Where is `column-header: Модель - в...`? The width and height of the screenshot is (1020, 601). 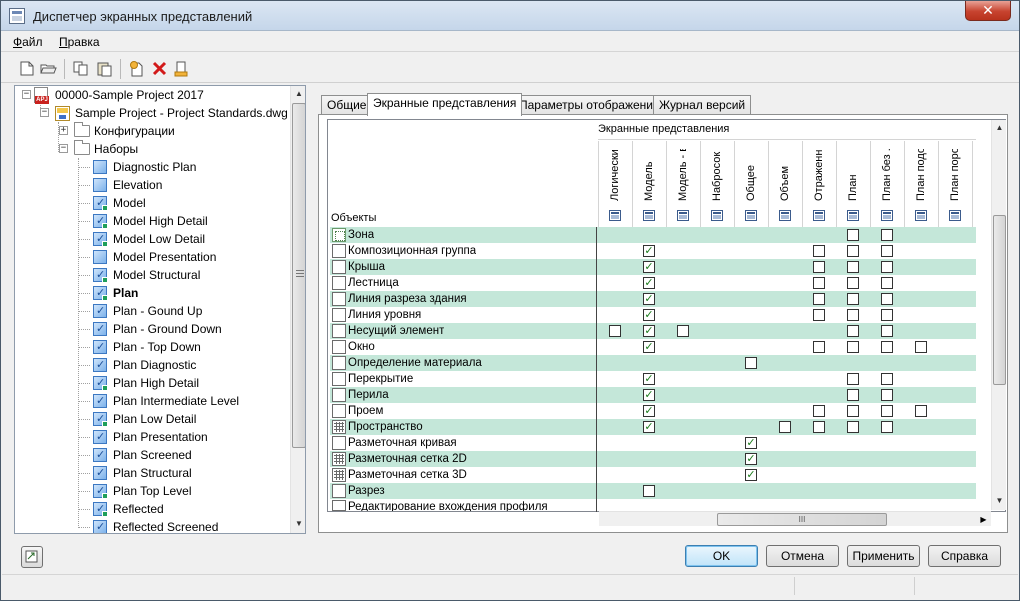 column-header: Модель - в... is located at coordinates (683, 175).